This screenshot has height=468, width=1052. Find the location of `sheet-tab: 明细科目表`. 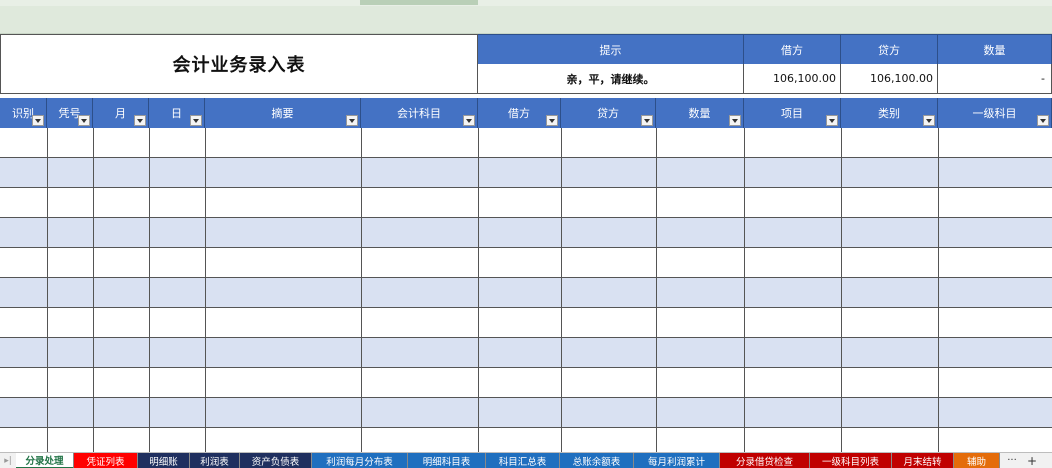

sheet-tab: 明细科目表 is located at coordinates (447, 460).